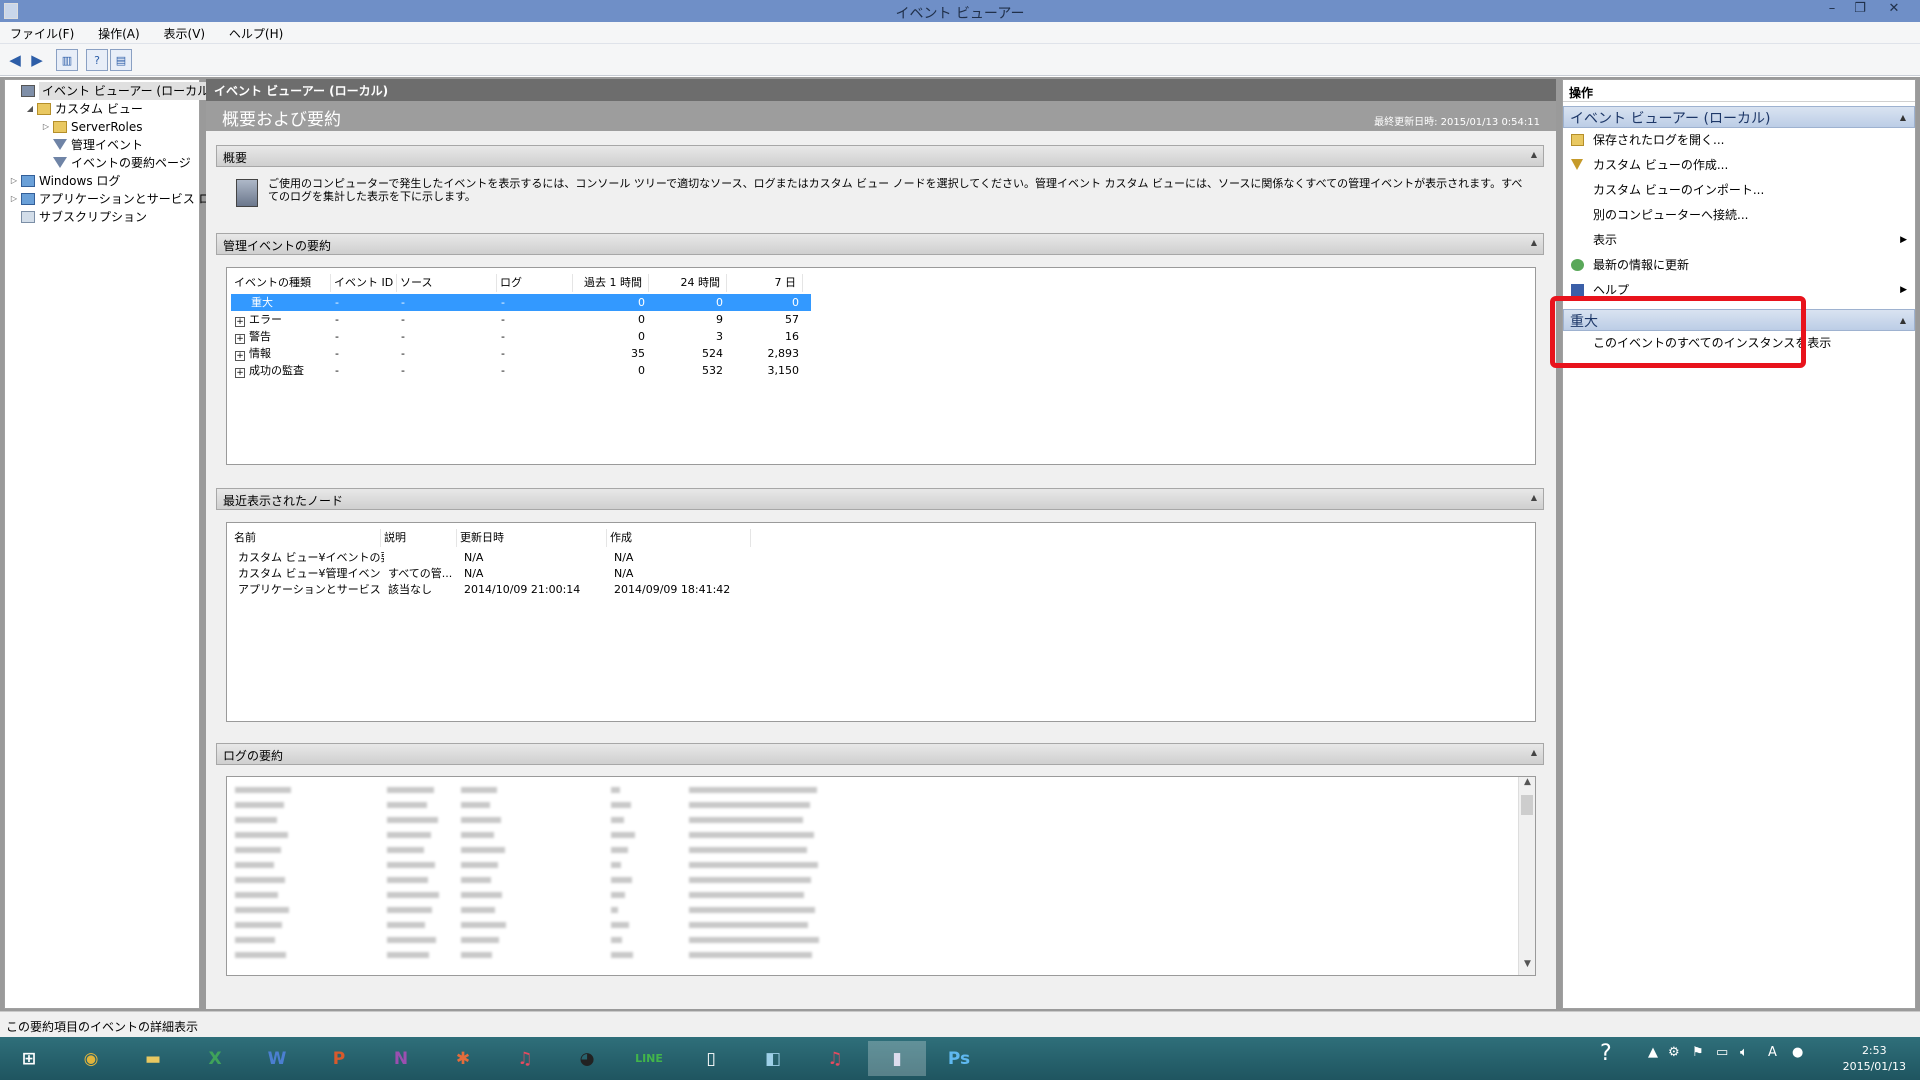 The image size is (1920, 1080). What do you see at coordinates (511, 557) in the screenshot?
I see `table-row: カスタム ビュー¥イベントの要... N/A N/A` at bounding box center [511, 557].